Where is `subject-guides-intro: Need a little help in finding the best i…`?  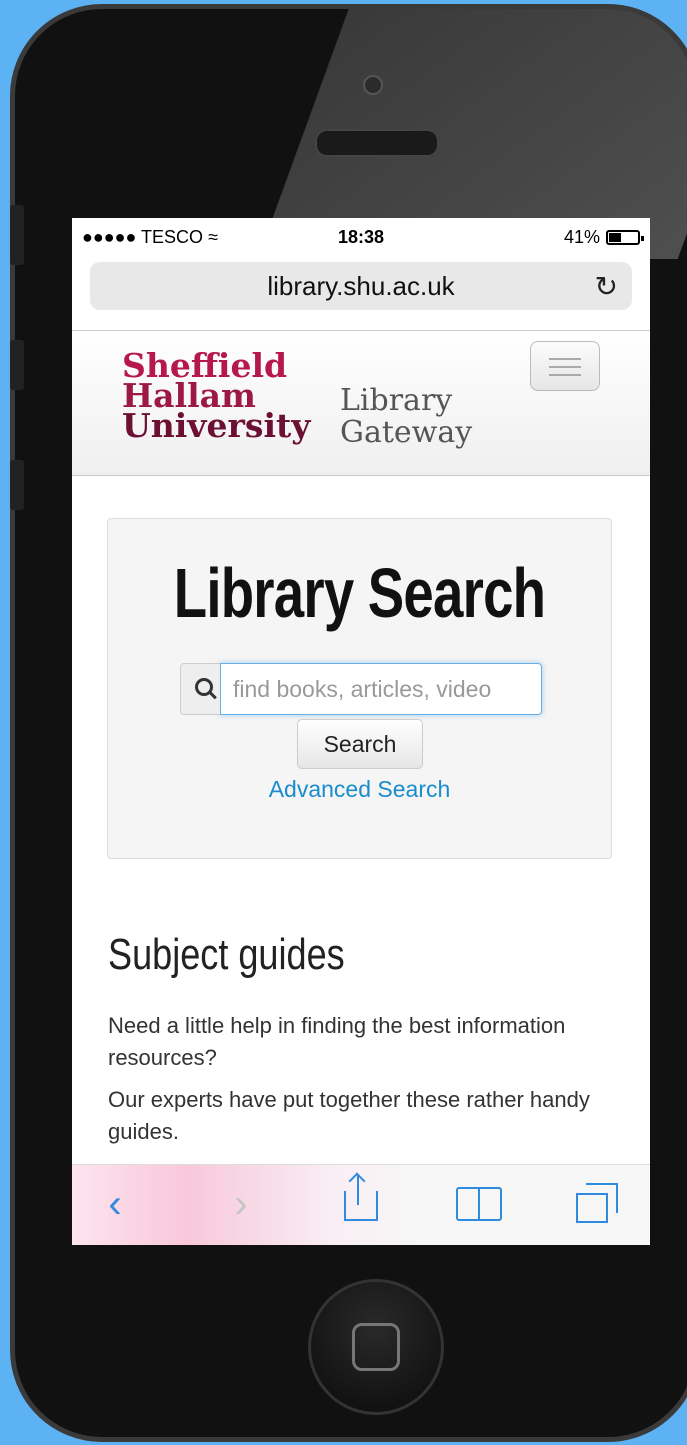
subject-guides-intro: Need a little help in finding the best i… is located at coordinates (337, 1041).